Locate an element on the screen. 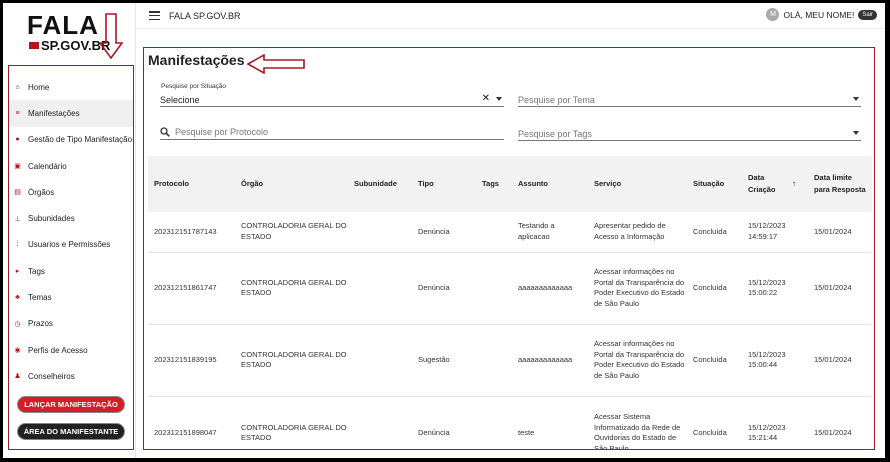 This screenshot has width=890, height=462. tema-select: Pesquise por Tema is located at coordinates (689, 100).